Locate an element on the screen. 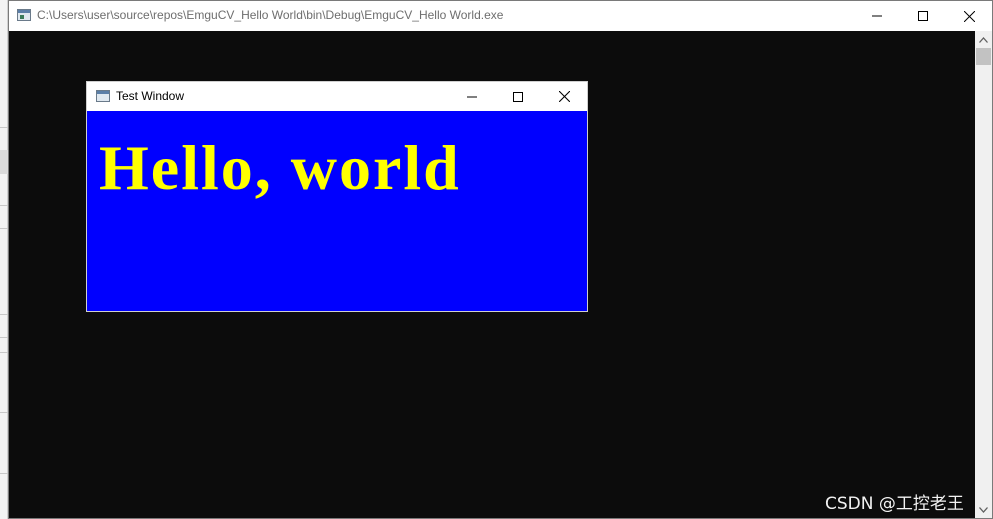  background-app-edge is located at coordinates (4, 259).